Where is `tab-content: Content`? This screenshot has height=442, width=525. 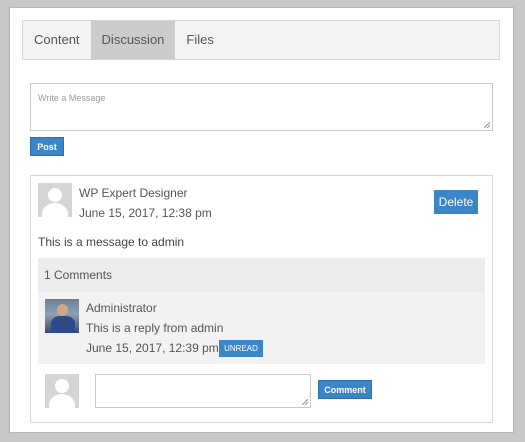 tab-content: Content is located at coordinates (57, 40).